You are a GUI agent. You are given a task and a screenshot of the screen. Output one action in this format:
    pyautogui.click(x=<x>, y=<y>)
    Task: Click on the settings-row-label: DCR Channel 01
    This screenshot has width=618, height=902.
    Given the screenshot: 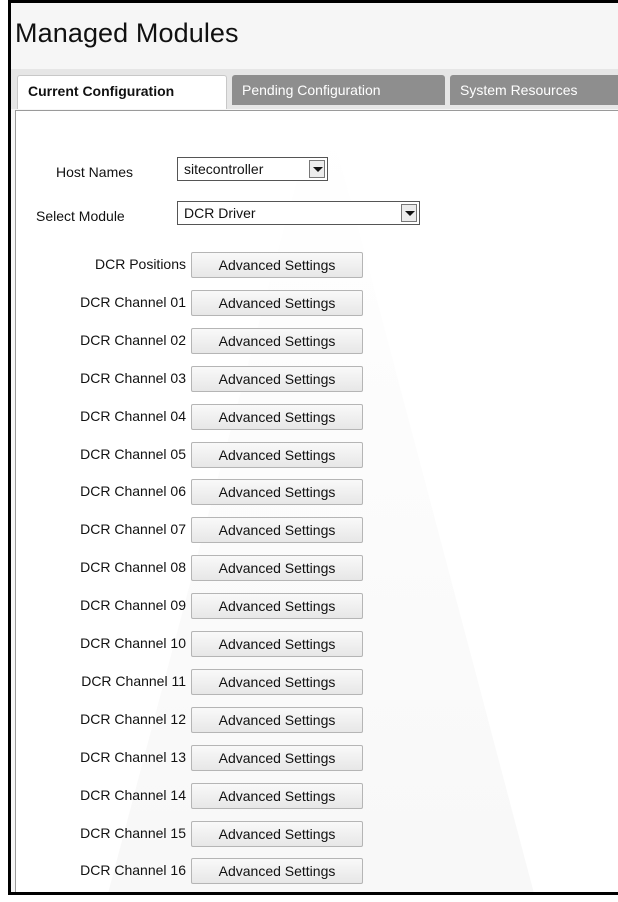 What is the action you would take?
    pyautogui.click(x=133, y=302)
    